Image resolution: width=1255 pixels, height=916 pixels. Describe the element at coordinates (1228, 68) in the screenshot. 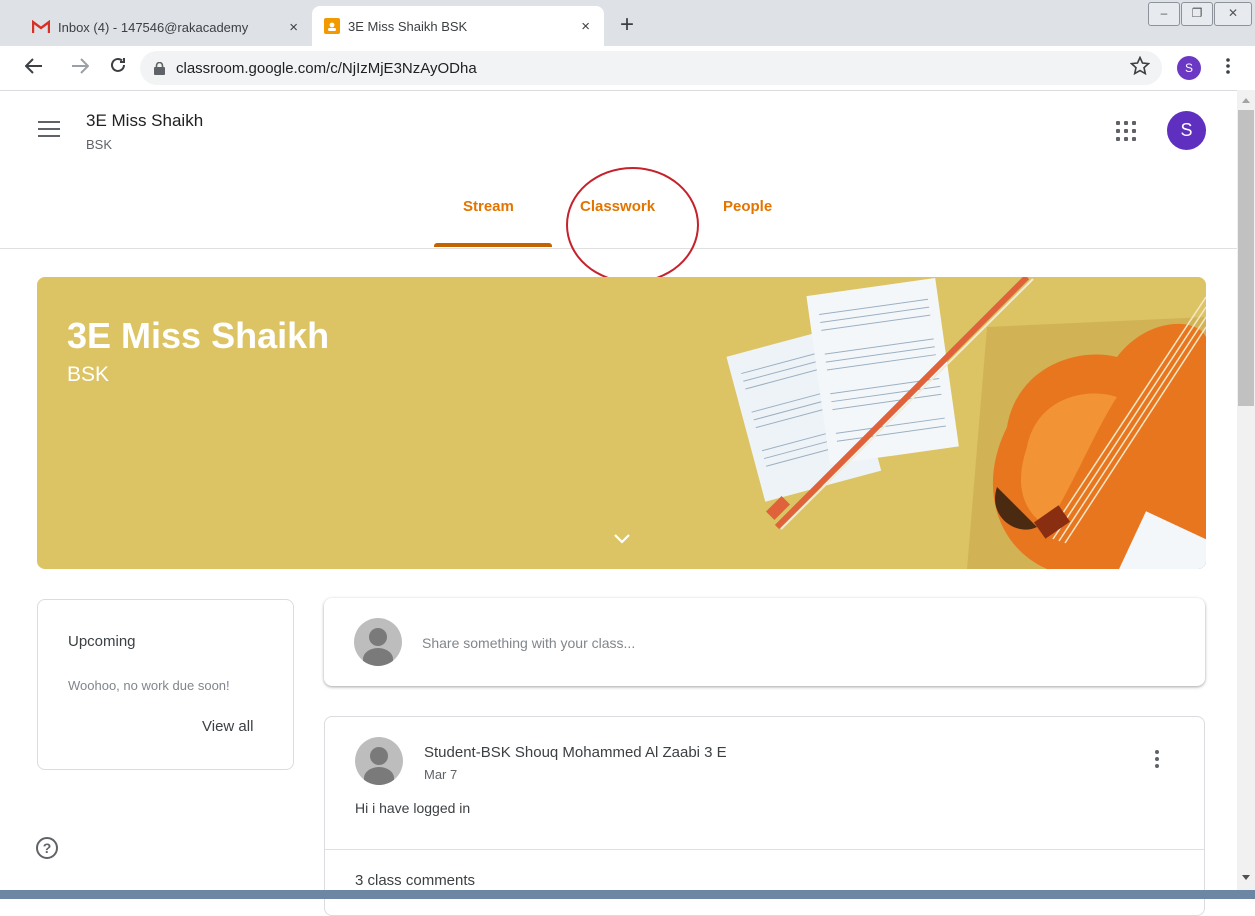

I see `browser-menu-icon` at that location.